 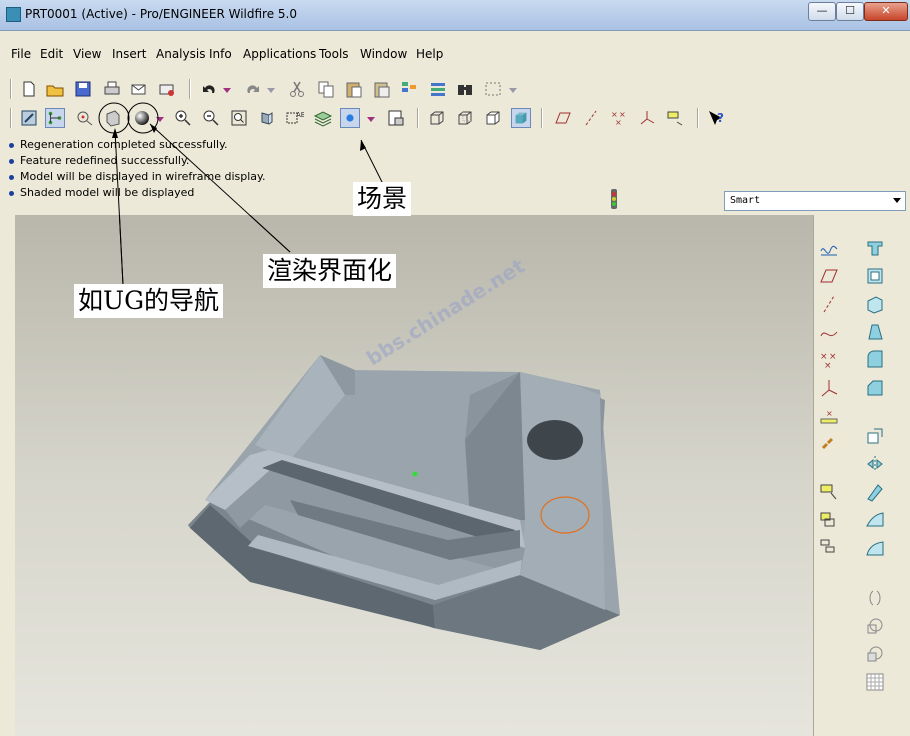 What do you see at coordinates (180, 54) in the screenshot?
I see `menu-analysis: Analysis` at bounding box center [180, 54].